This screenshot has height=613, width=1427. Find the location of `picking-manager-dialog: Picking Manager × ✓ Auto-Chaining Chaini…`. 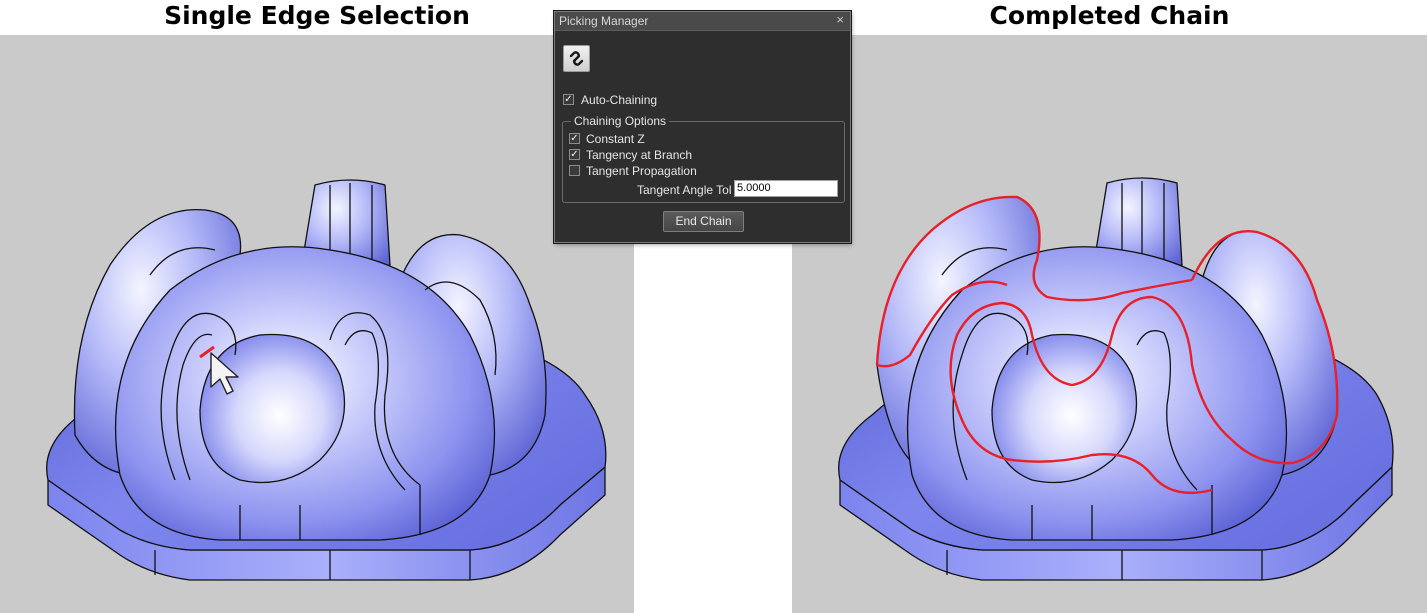

picking-manager-dialog: Picking Manager × ✓ Auto-Chaining Chaini… is located at coordinates (702, 127).